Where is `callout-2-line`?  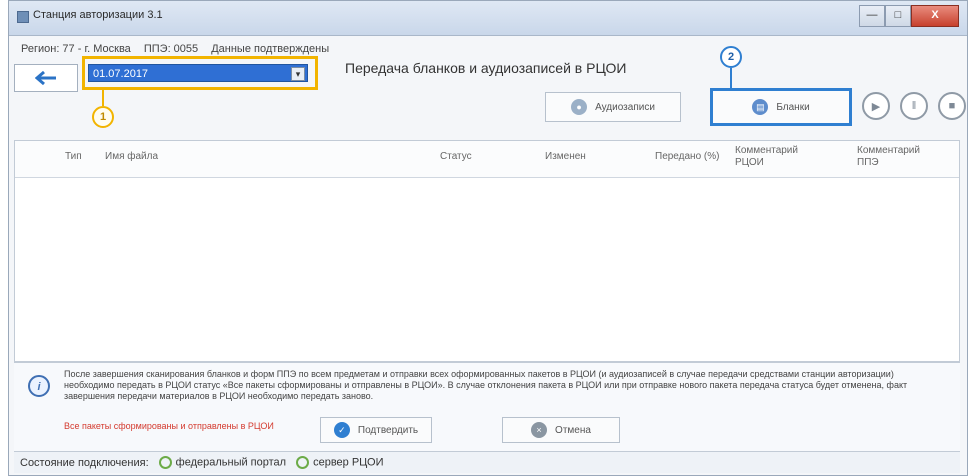
callout-2-line is located at coordinates (731, 78).